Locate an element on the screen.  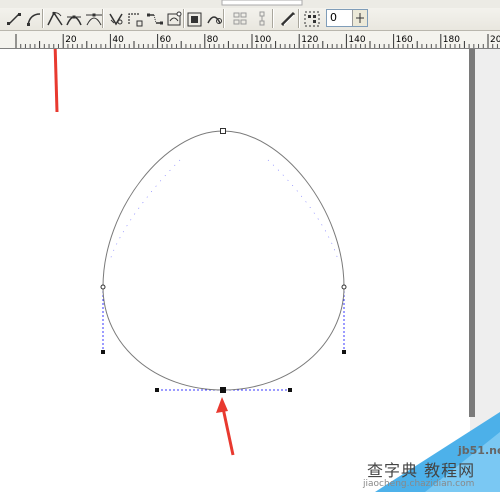
ruler-label: 20 is located at coordinates (71, 40).